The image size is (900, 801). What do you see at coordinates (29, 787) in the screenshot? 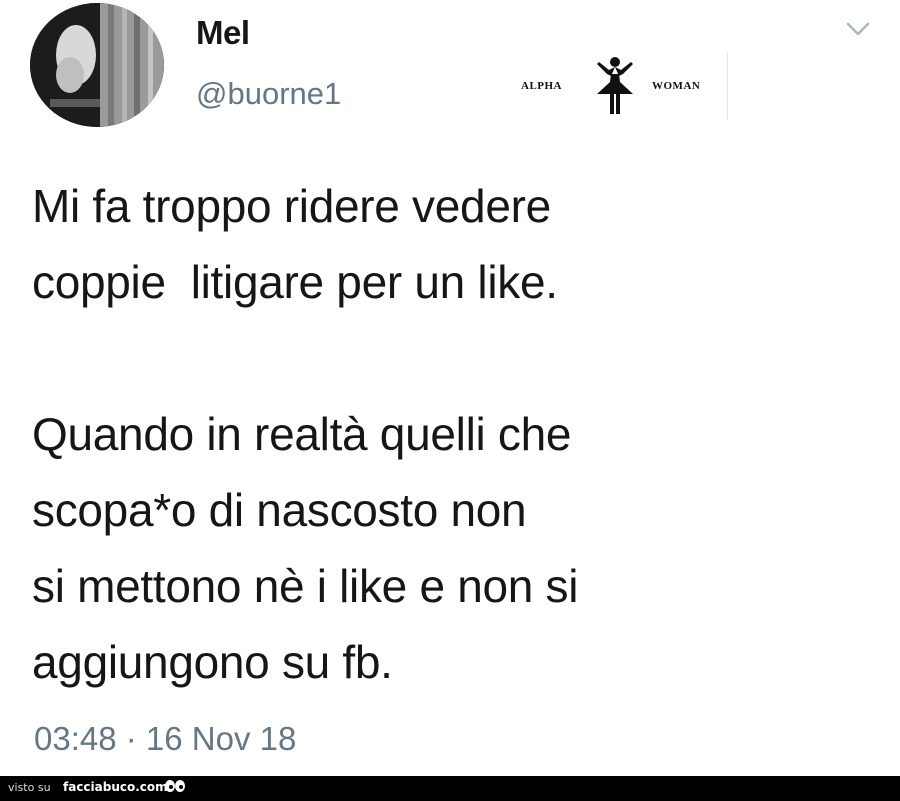
I see `footer-prefix: visto su` at bounding box center [29, 787].